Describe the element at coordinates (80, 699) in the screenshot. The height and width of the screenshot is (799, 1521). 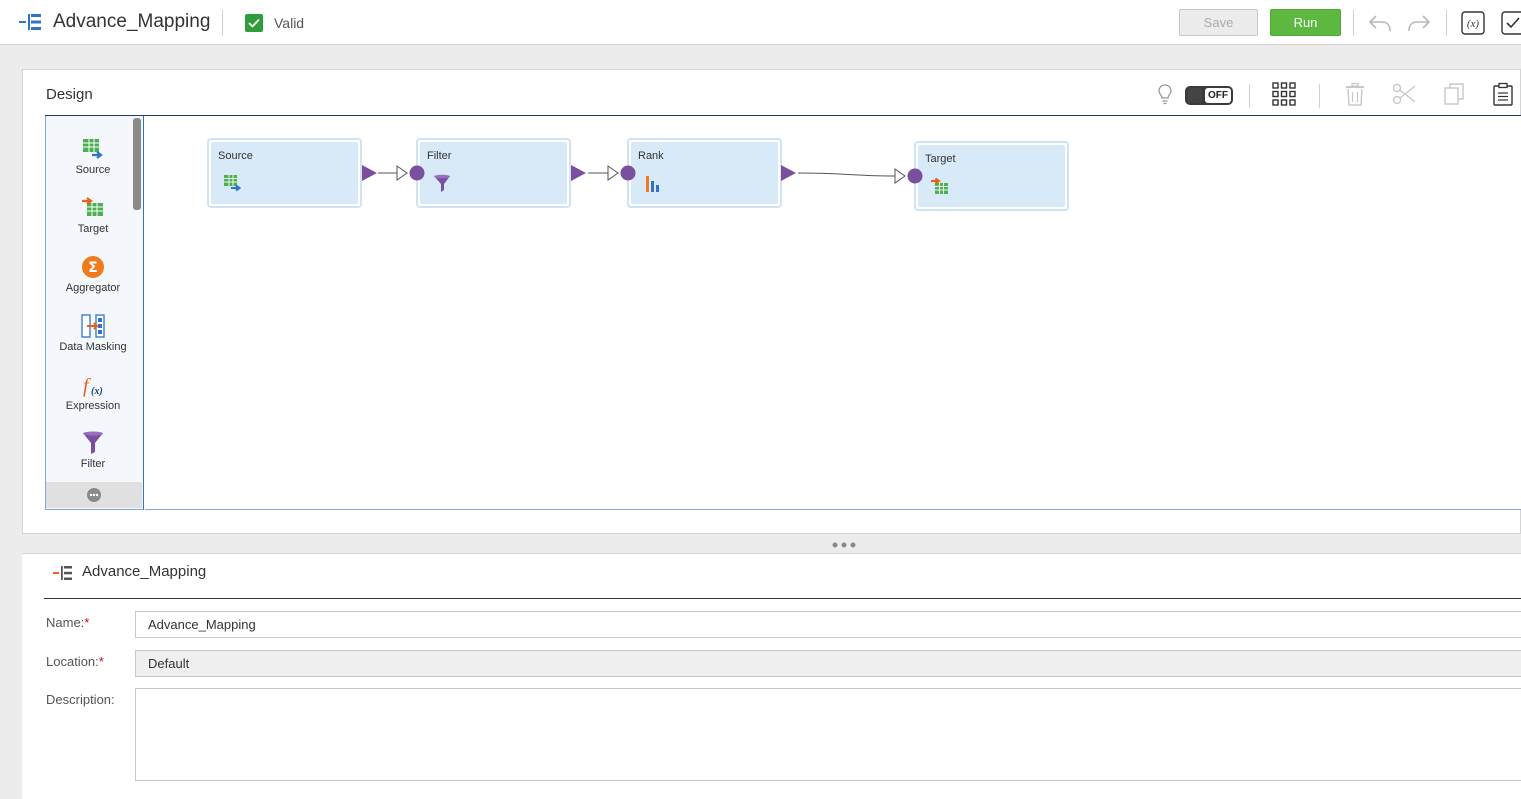
I see `description-label: Description:` at that location.